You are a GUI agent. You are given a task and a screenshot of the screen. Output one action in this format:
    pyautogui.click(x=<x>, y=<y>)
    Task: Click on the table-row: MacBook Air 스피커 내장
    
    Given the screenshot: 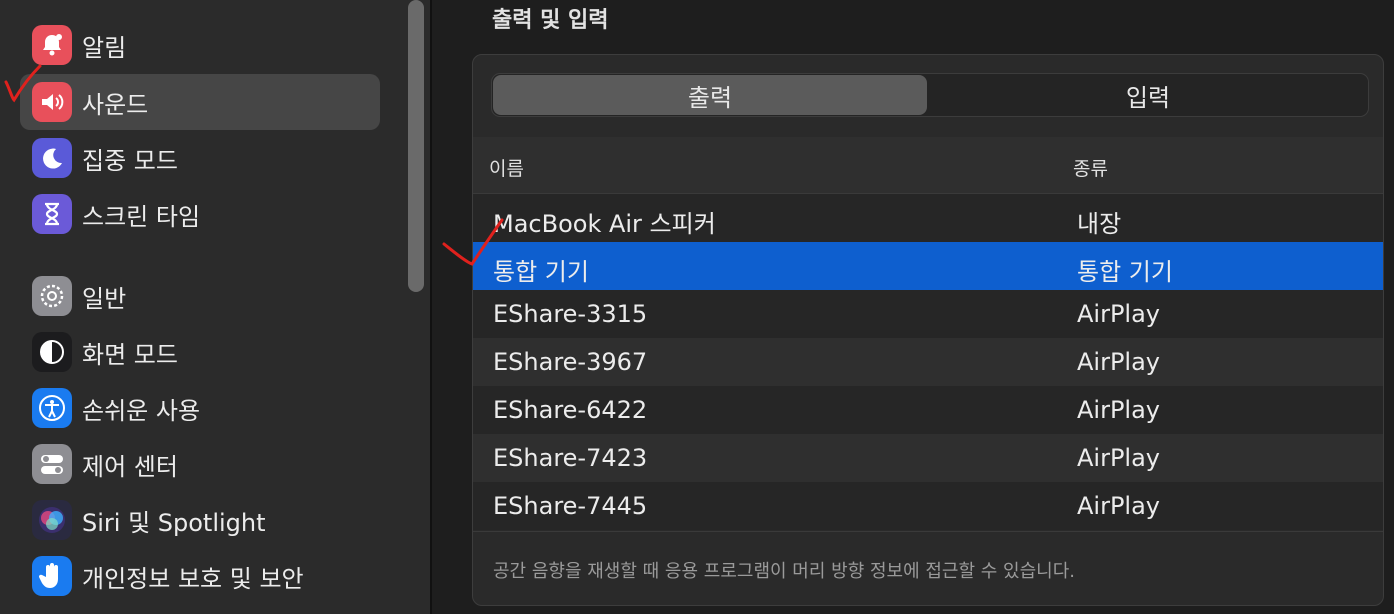 What is the action you would take?
    pyautogui.click(x=928, y=218)
    